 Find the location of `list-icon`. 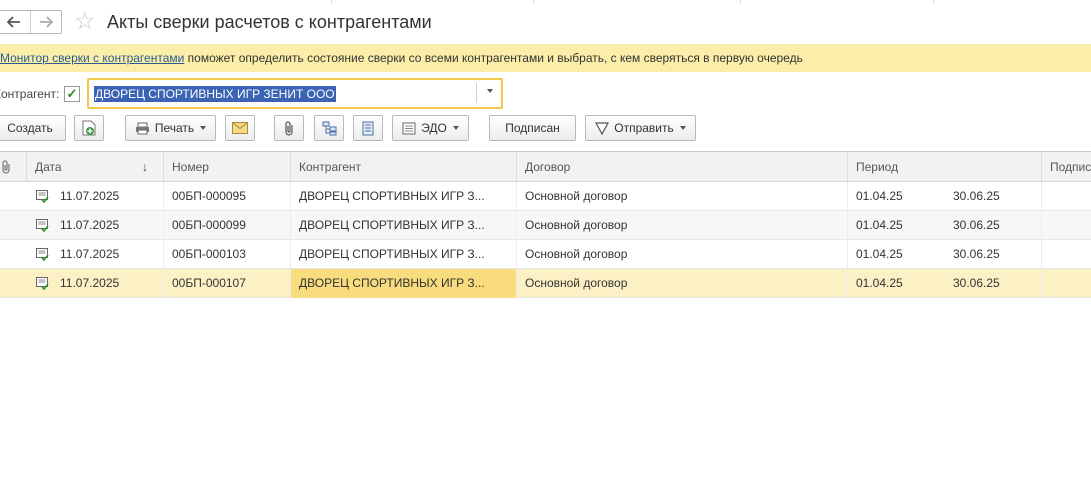

list-icon is located at coordinates (368, 128).